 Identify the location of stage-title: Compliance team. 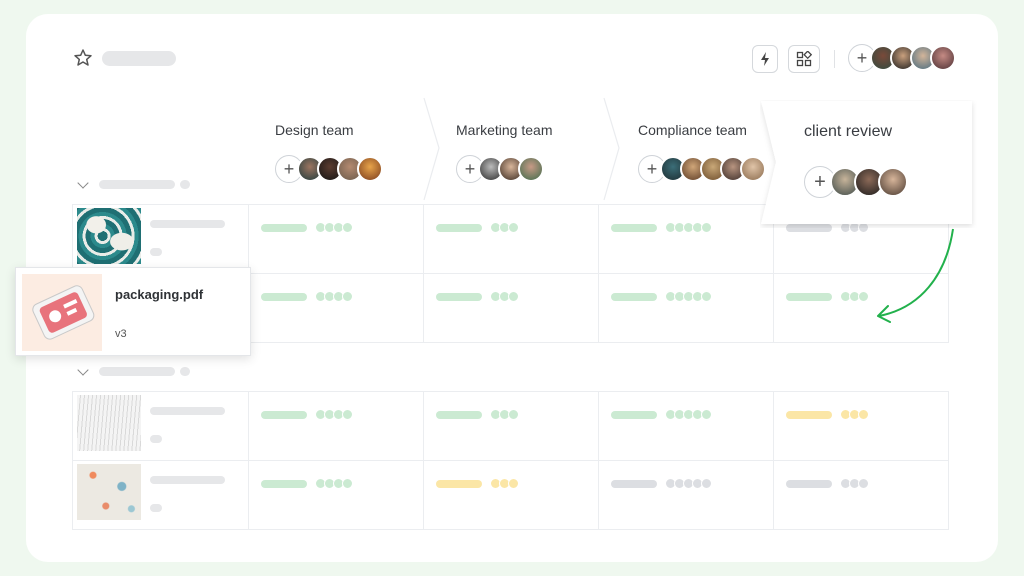
(692, 130).